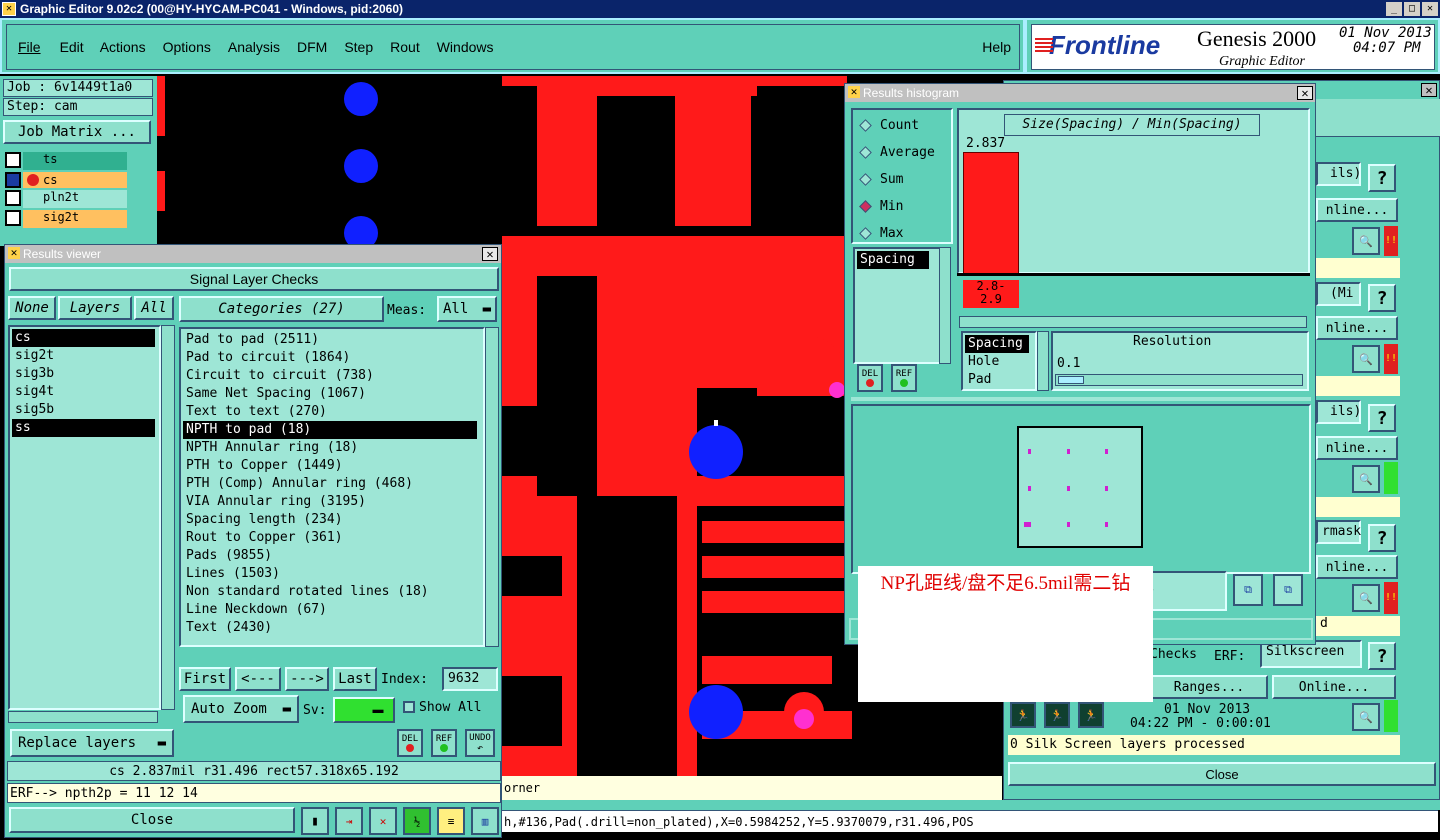 The image size is (1440, 840). Describe the element at coordinates (902, 125) in the screenshot. I see `radio-count: Count` at that location.